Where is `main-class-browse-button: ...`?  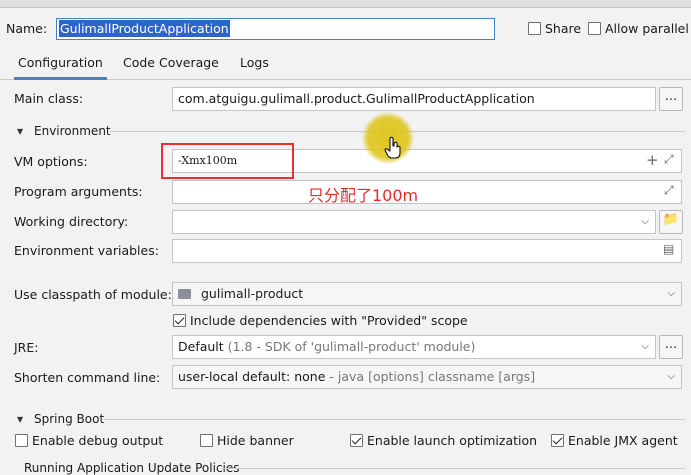
main-class-browse-button: ... is located at coordinates (671, 99).